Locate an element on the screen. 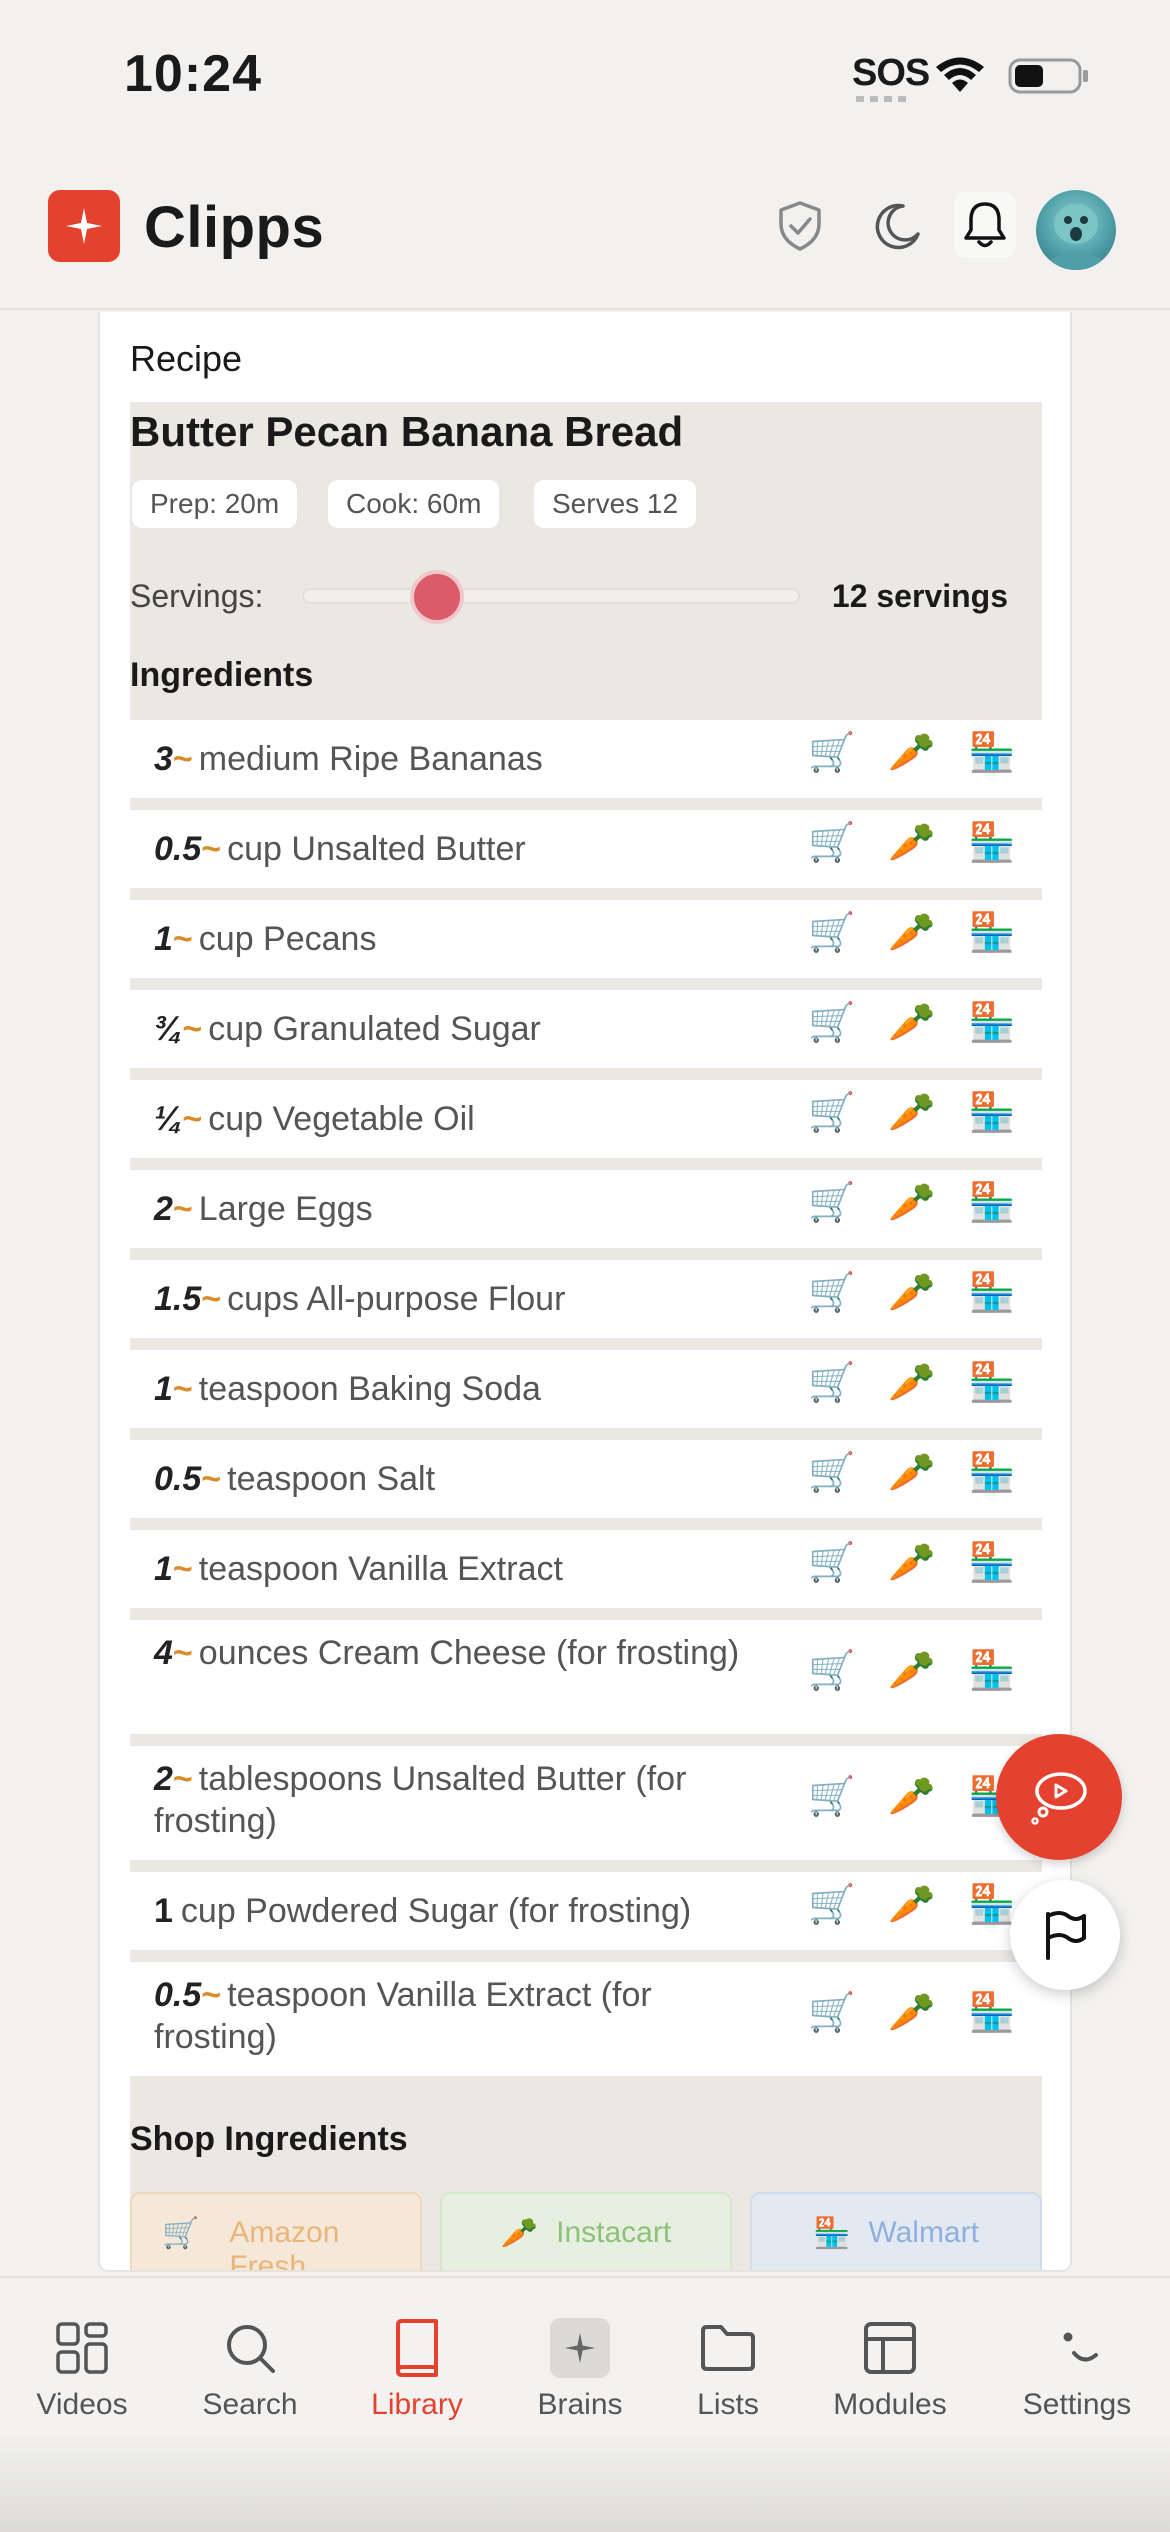 This screenshot has width=1170, height=2532. nav-lists: Lists is located at coordinates (728, 2370).